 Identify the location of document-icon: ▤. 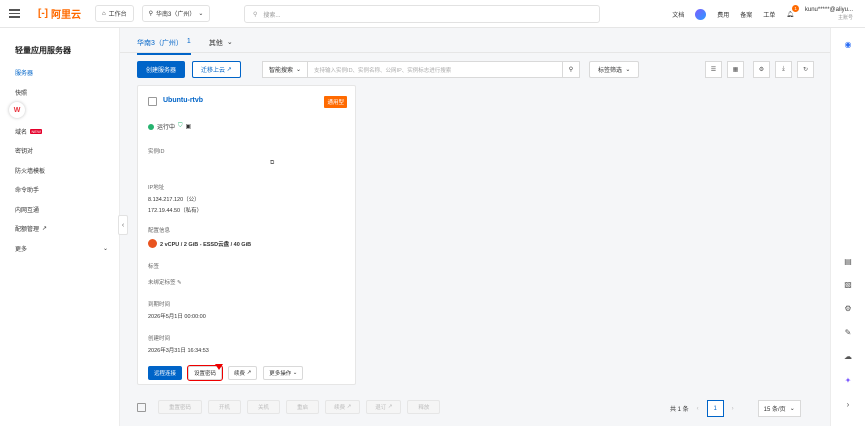
(848, 261).